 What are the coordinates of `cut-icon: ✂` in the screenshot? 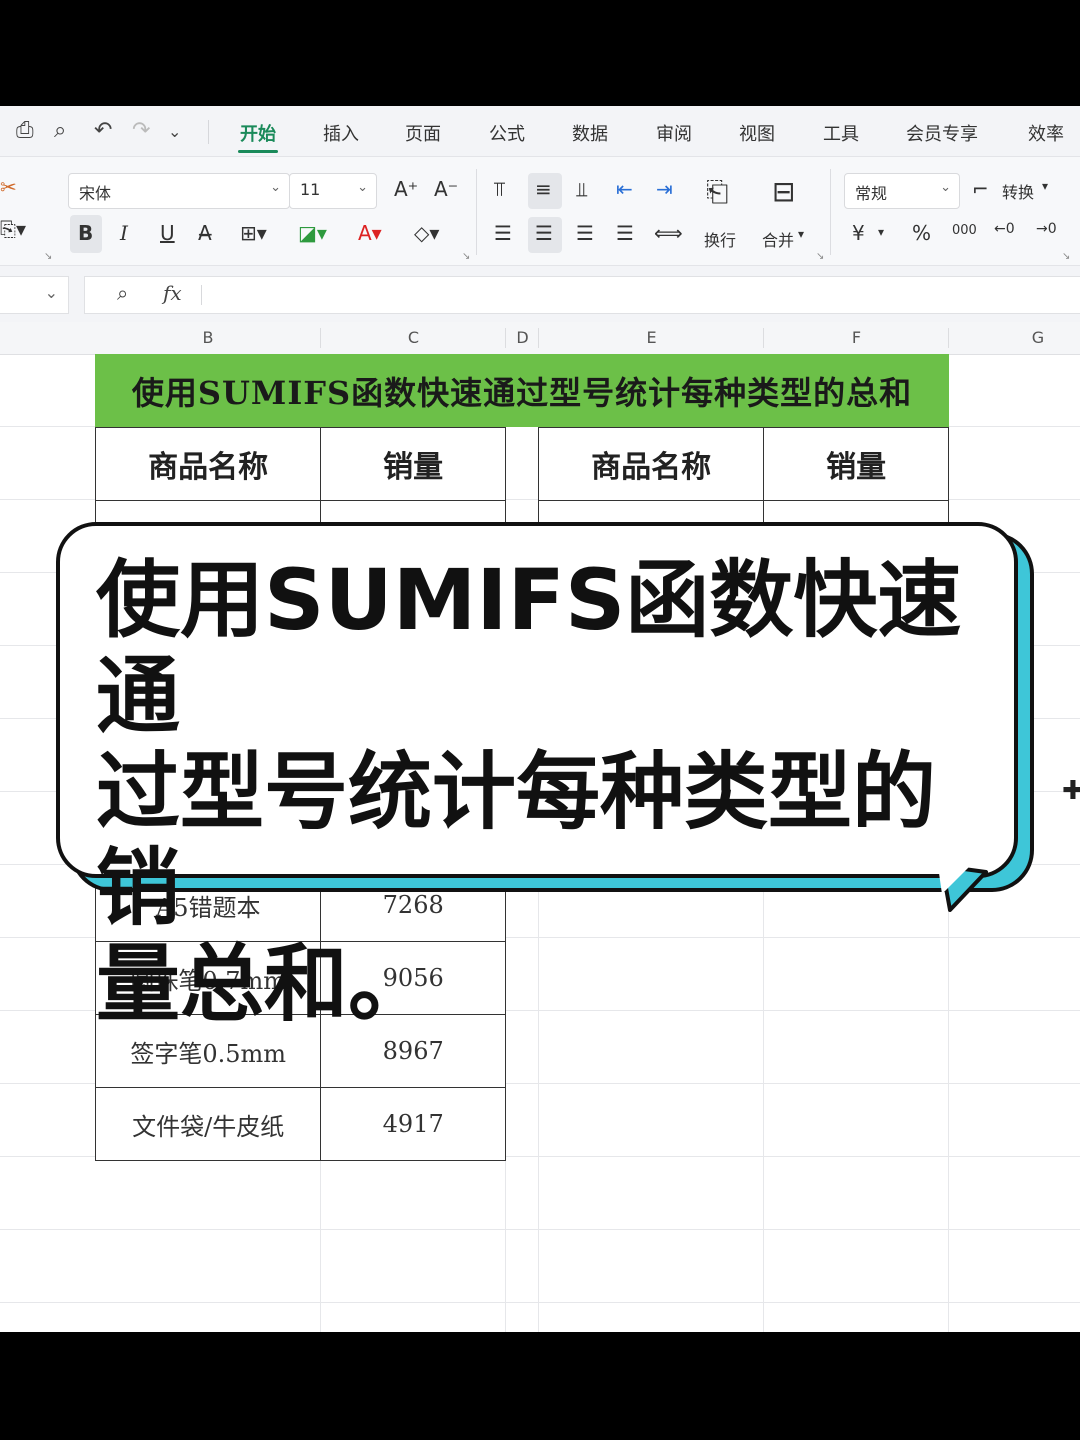 It's located at (8, 187).